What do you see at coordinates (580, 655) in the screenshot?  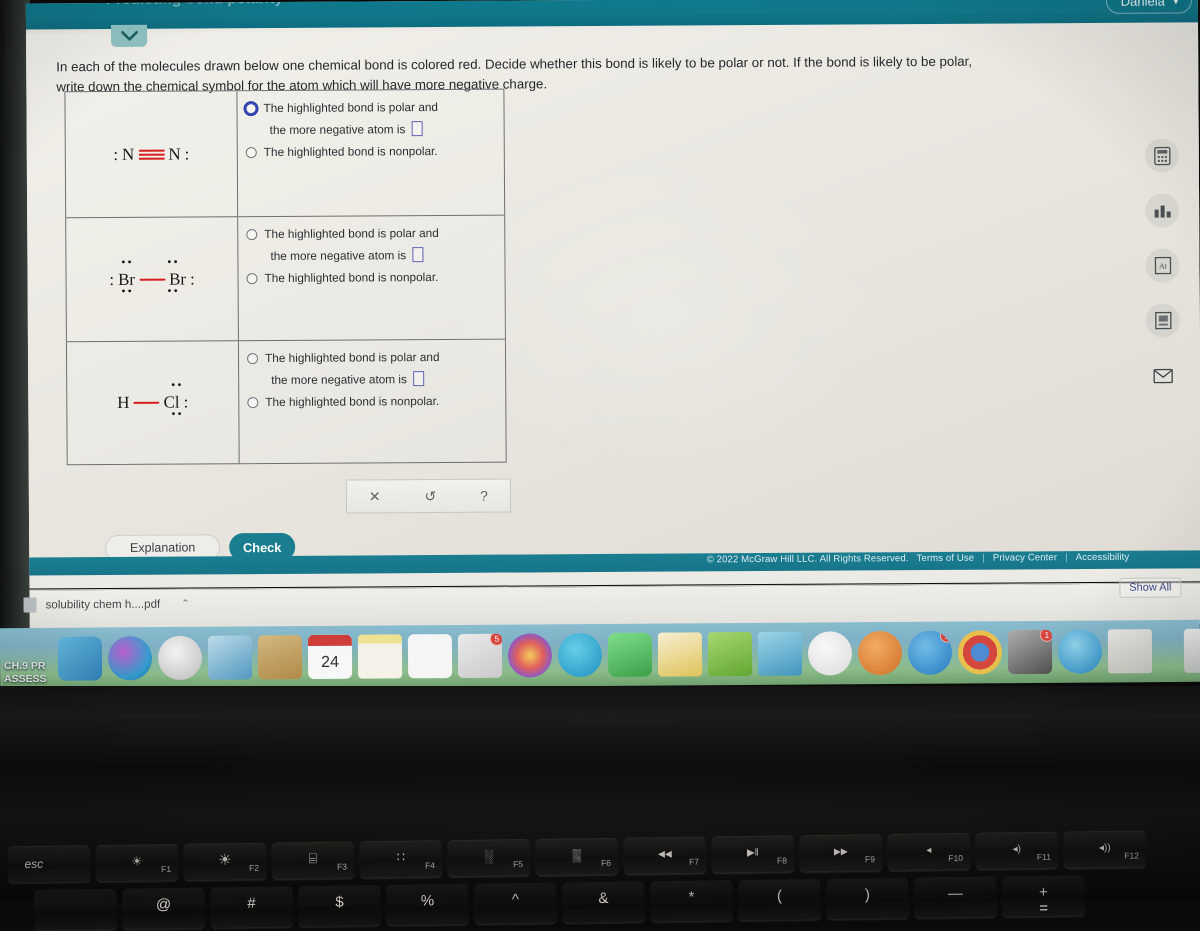 I see `dock-item-messages` at bounding box center [580, 655].